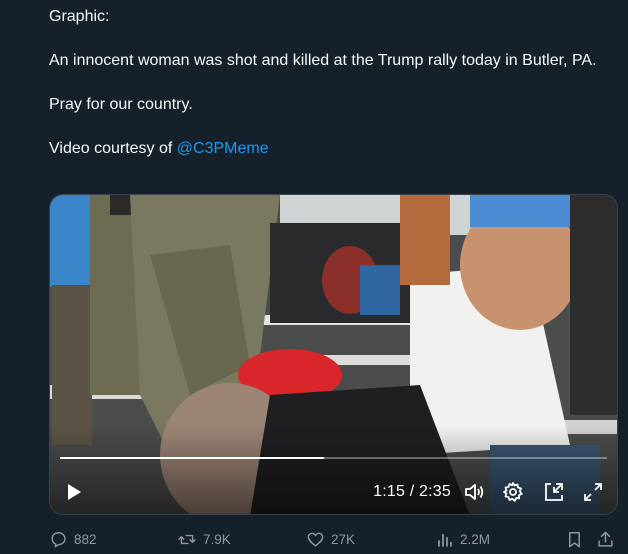  What do you see at coordinates (121, 104) in the screenshot?
I see `tweet-paragraph: Pray for our country.` at bounding box center [121, 104].